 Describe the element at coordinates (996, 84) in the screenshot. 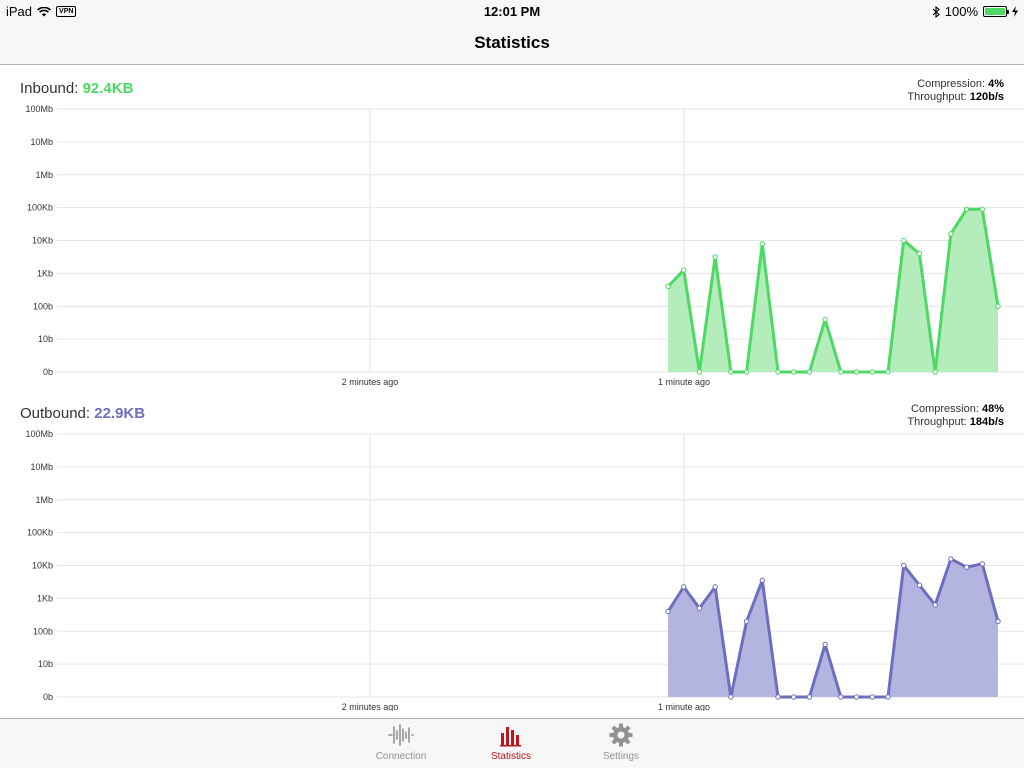

I see `inbound-compression: 4%` at that location.